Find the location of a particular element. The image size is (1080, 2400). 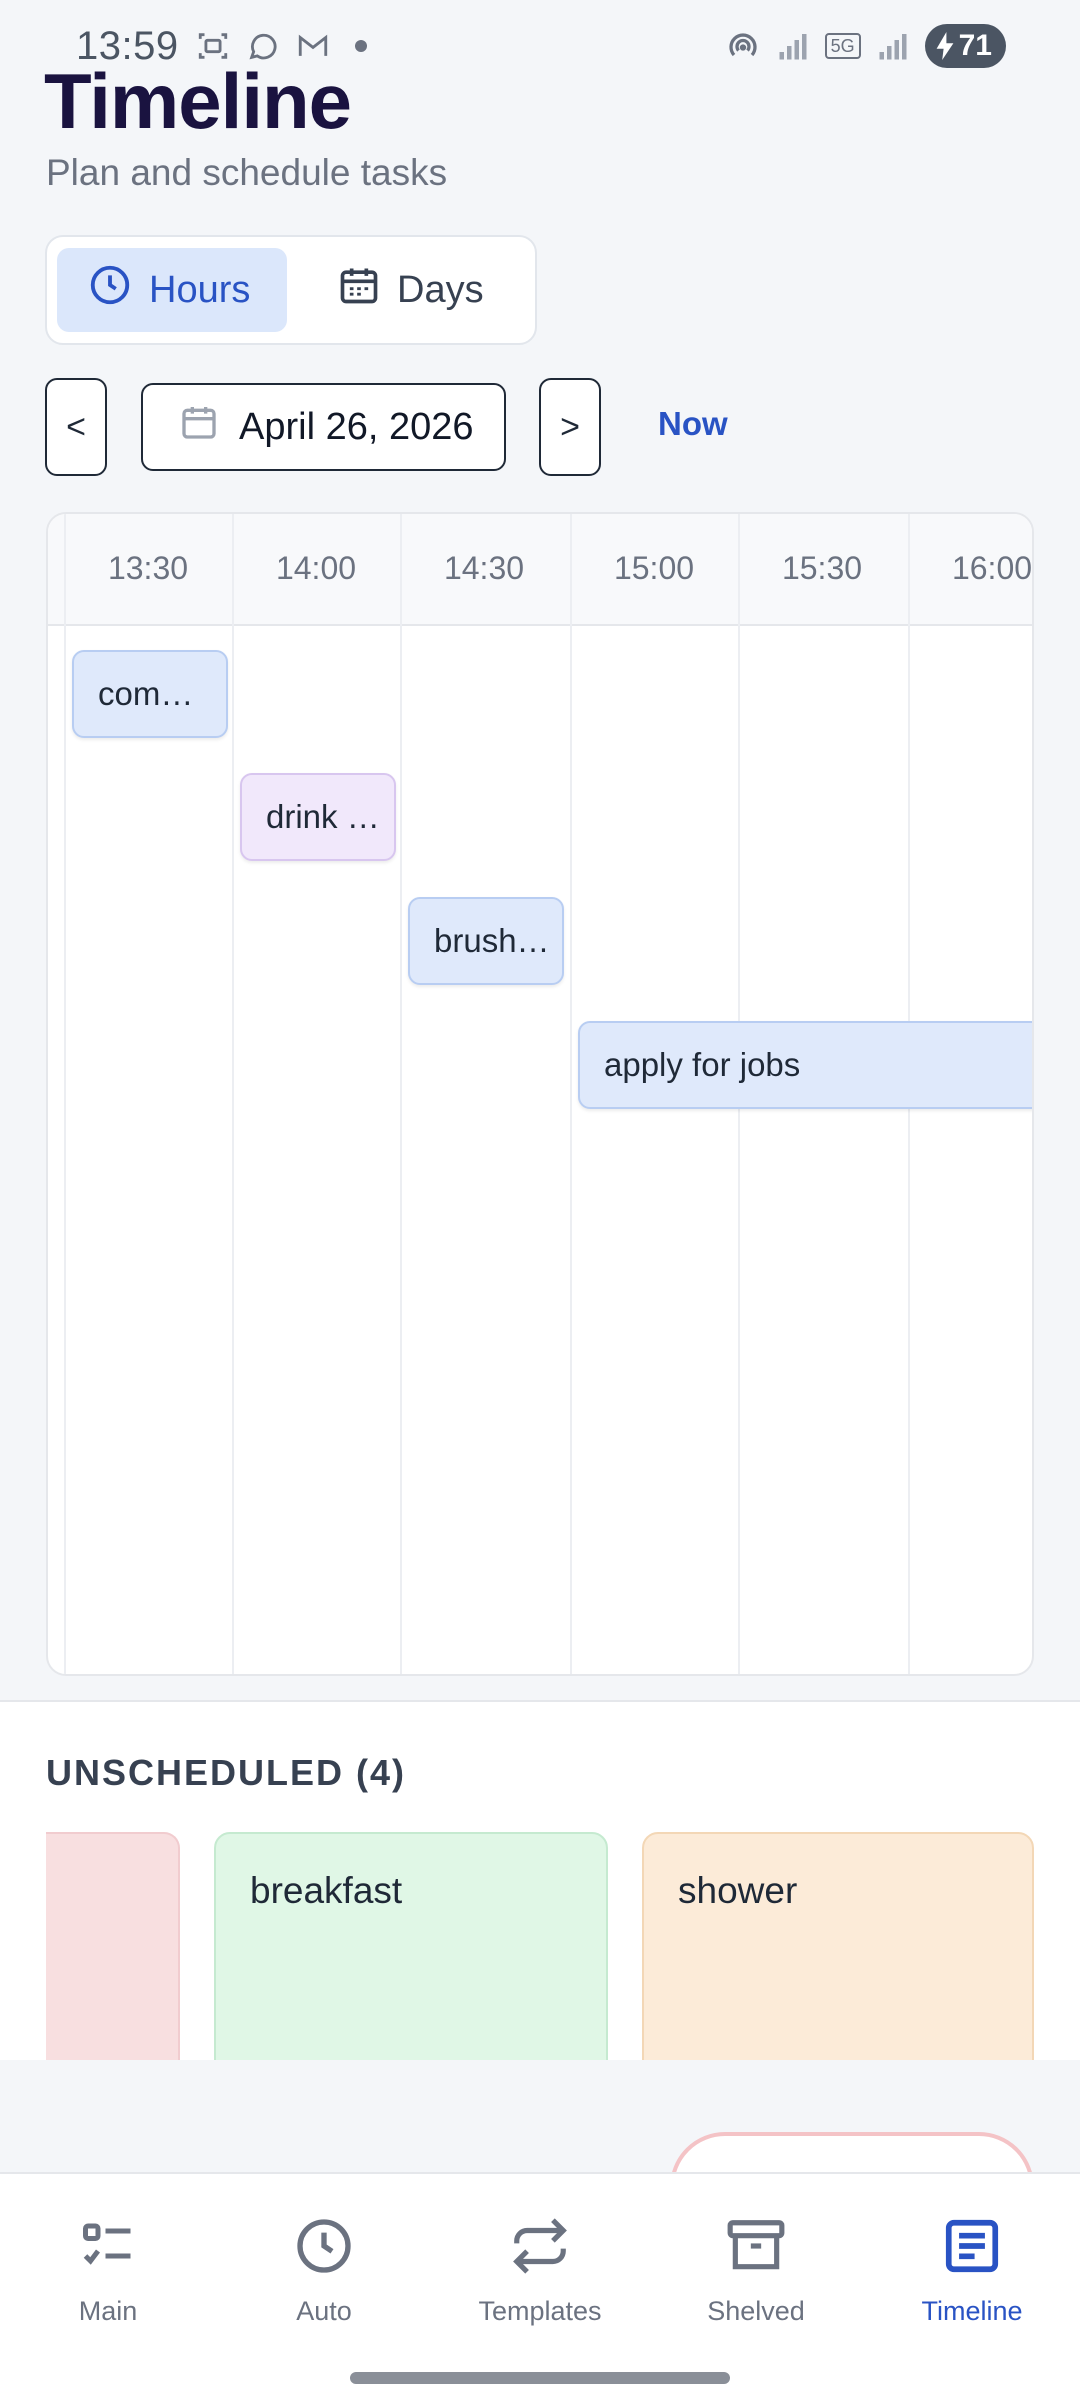

nav-label: Shelved is located at coordinates (756, 2311).